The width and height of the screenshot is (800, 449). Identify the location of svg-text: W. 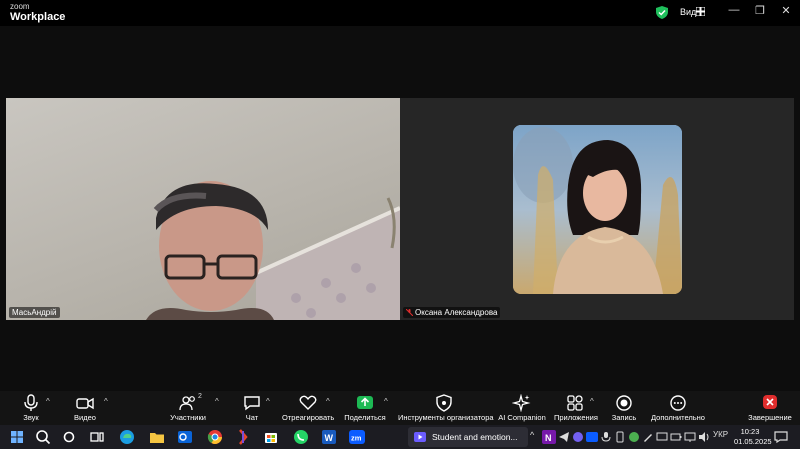
(329, 438).